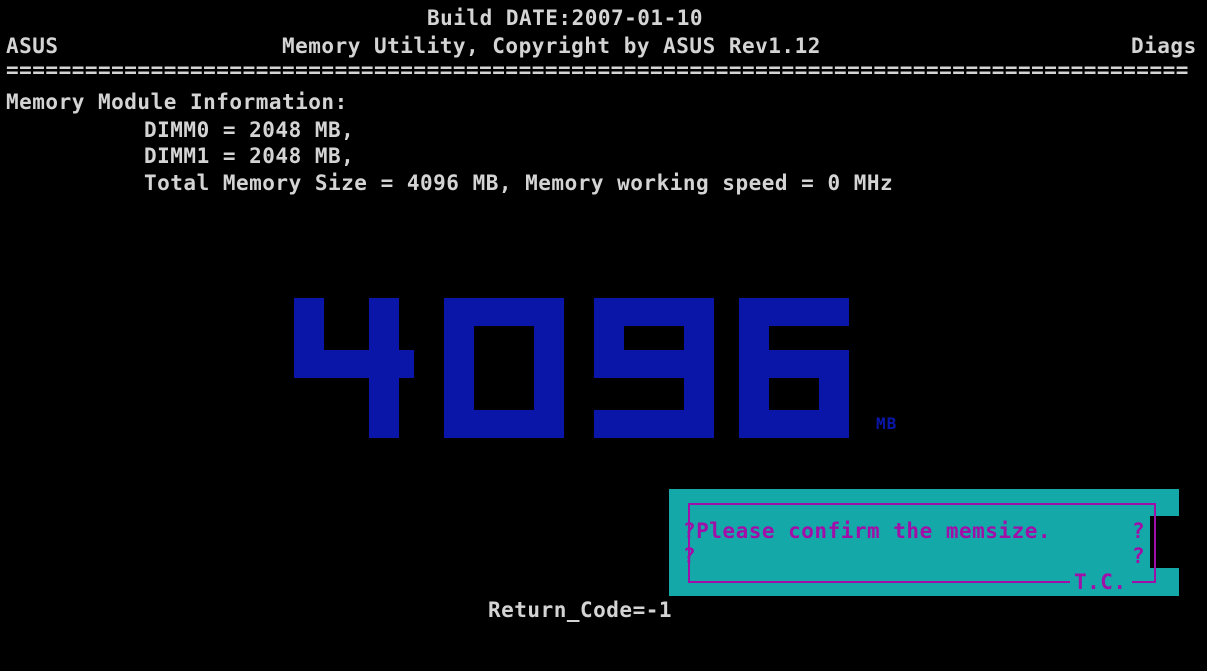  Describe the element at coordinates (354, 368) in the screenshot. I see `digit-4-glyph` at that location.